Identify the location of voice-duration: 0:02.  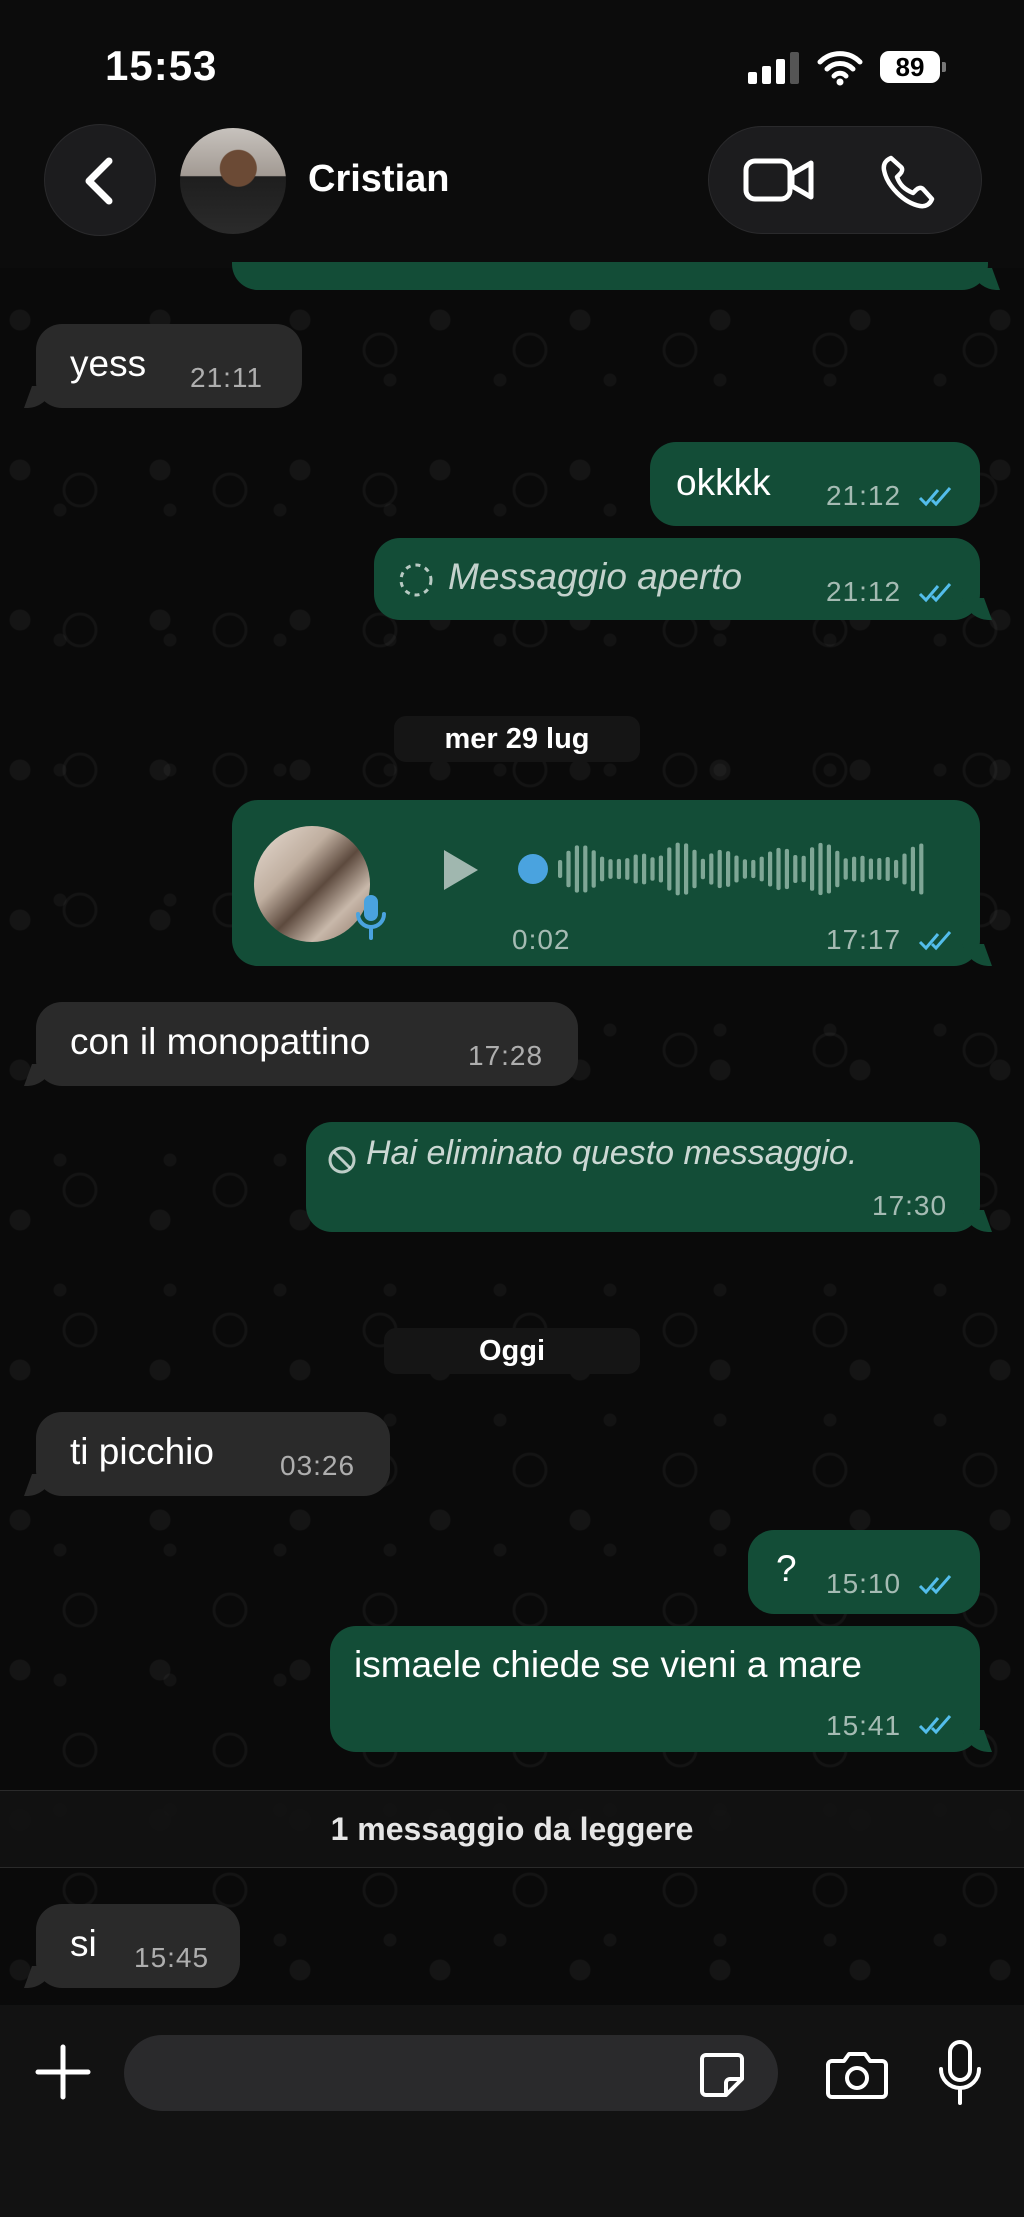
(541, 939).